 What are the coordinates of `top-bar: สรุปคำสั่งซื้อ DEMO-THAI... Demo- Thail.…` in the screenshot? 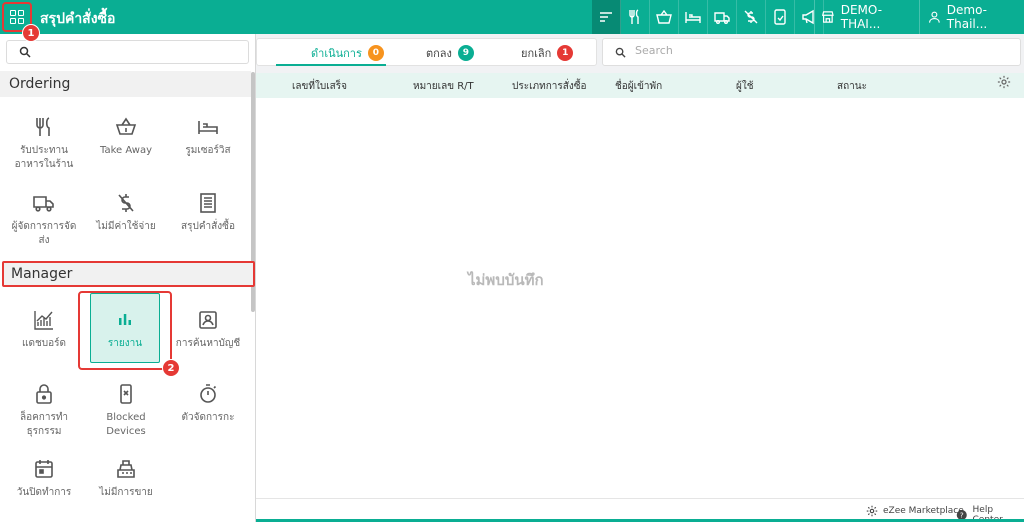 It's located at (512, 17).